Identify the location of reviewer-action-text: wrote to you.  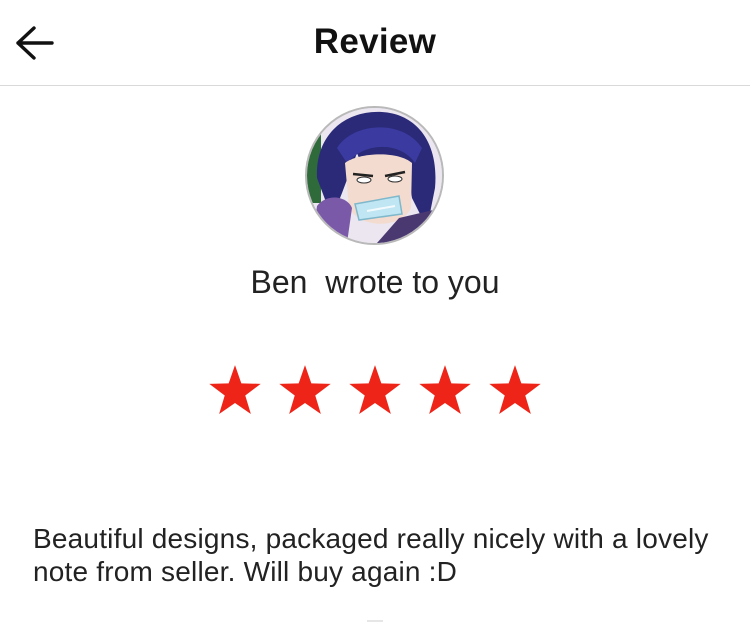
(412, 282).